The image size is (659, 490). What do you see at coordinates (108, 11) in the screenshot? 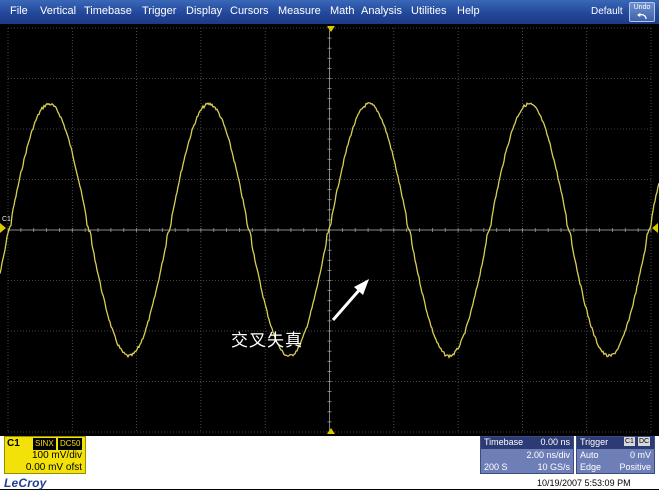
I see `menu-timebase: Timebase` at bounding box center [108, 11].